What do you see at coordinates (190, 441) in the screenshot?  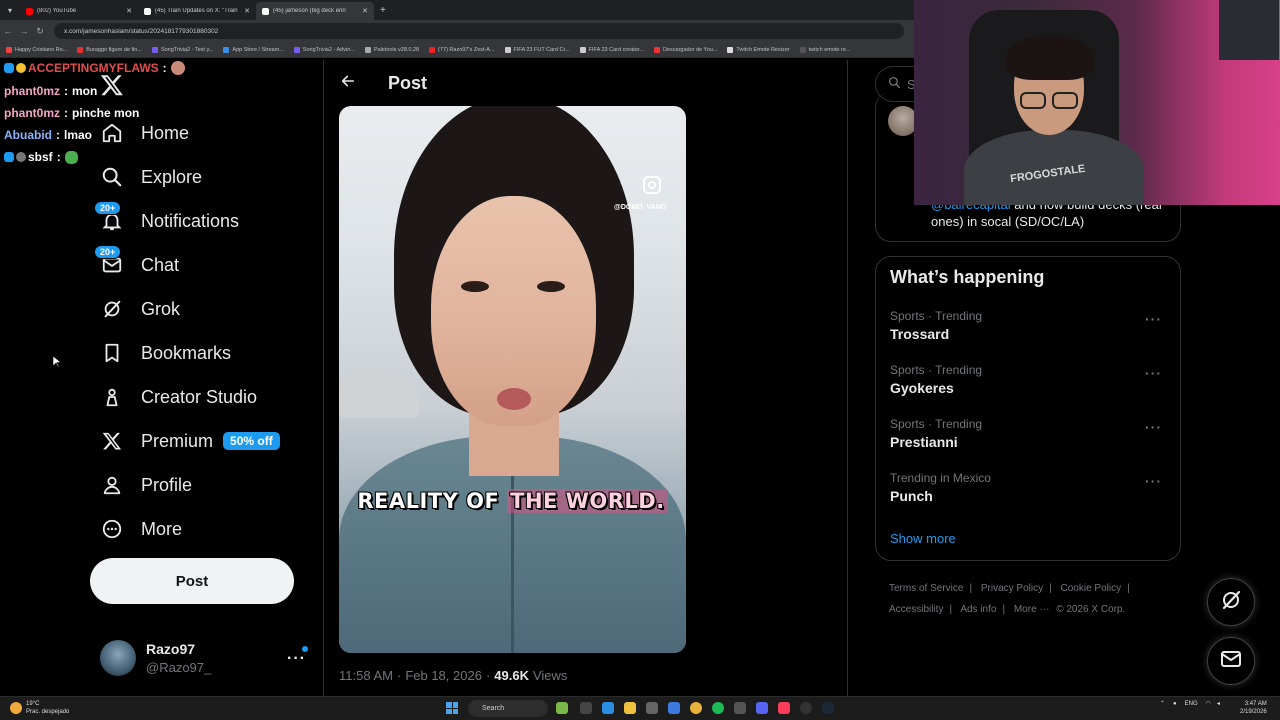 I see `nav-premium: Premium 50% off` at bounding box center [190, 441].